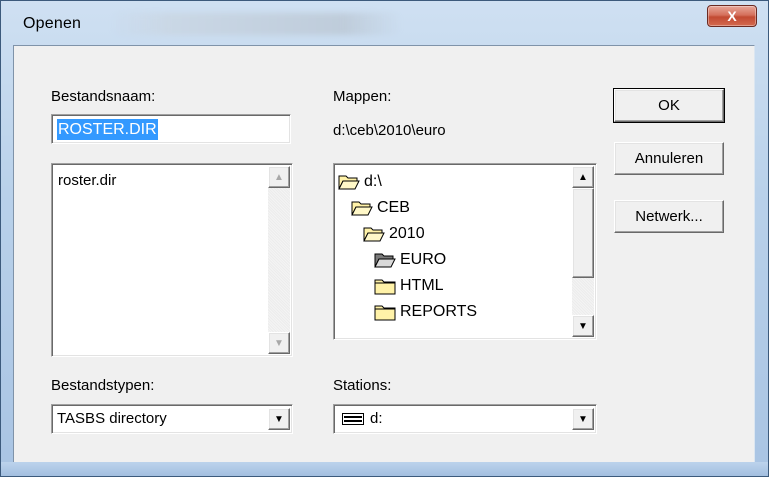 The height and width of the screenshot is (477, 769). I want to click on title-bar: Openen X, so click(384, 23).